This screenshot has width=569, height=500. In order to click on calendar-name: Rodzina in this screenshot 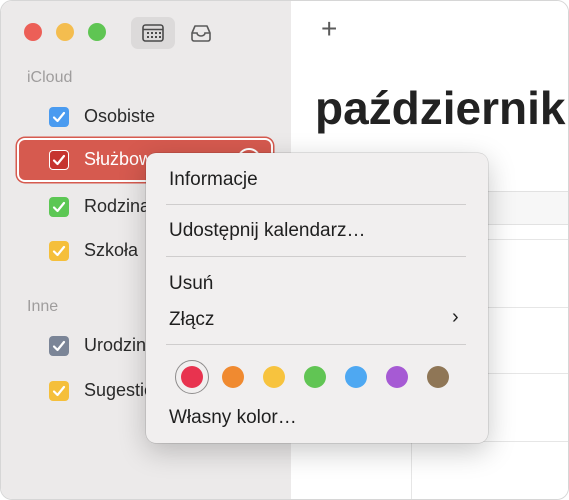, I will do `click(117, 206)`.